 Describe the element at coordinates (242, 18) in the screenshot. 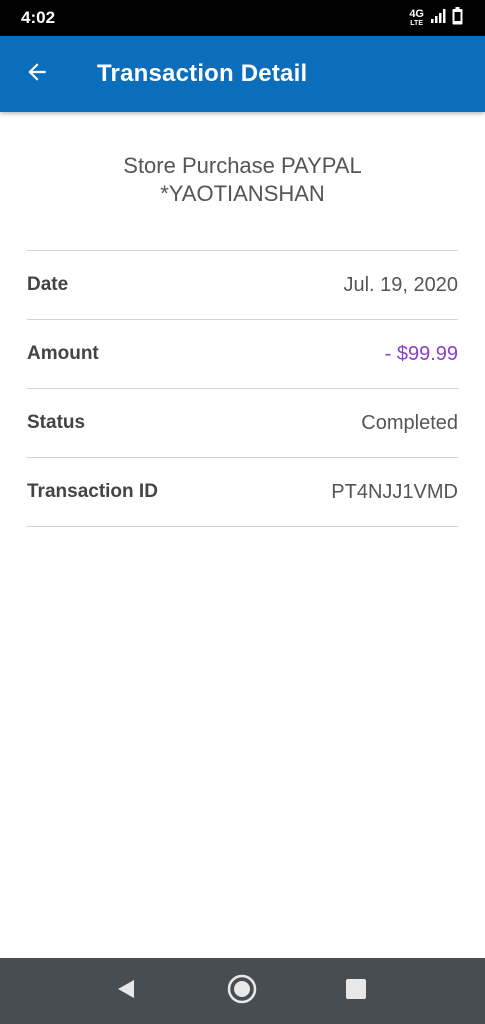

I see `status-bar: 4:02 4G LTE` at that location.